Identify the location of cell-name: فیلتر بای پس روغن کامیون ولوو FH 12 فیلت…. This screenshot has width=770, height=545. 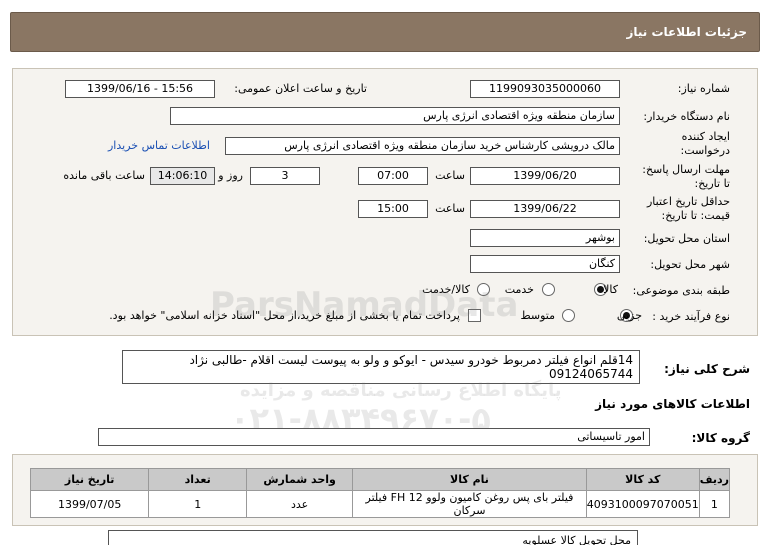
(469, 504).